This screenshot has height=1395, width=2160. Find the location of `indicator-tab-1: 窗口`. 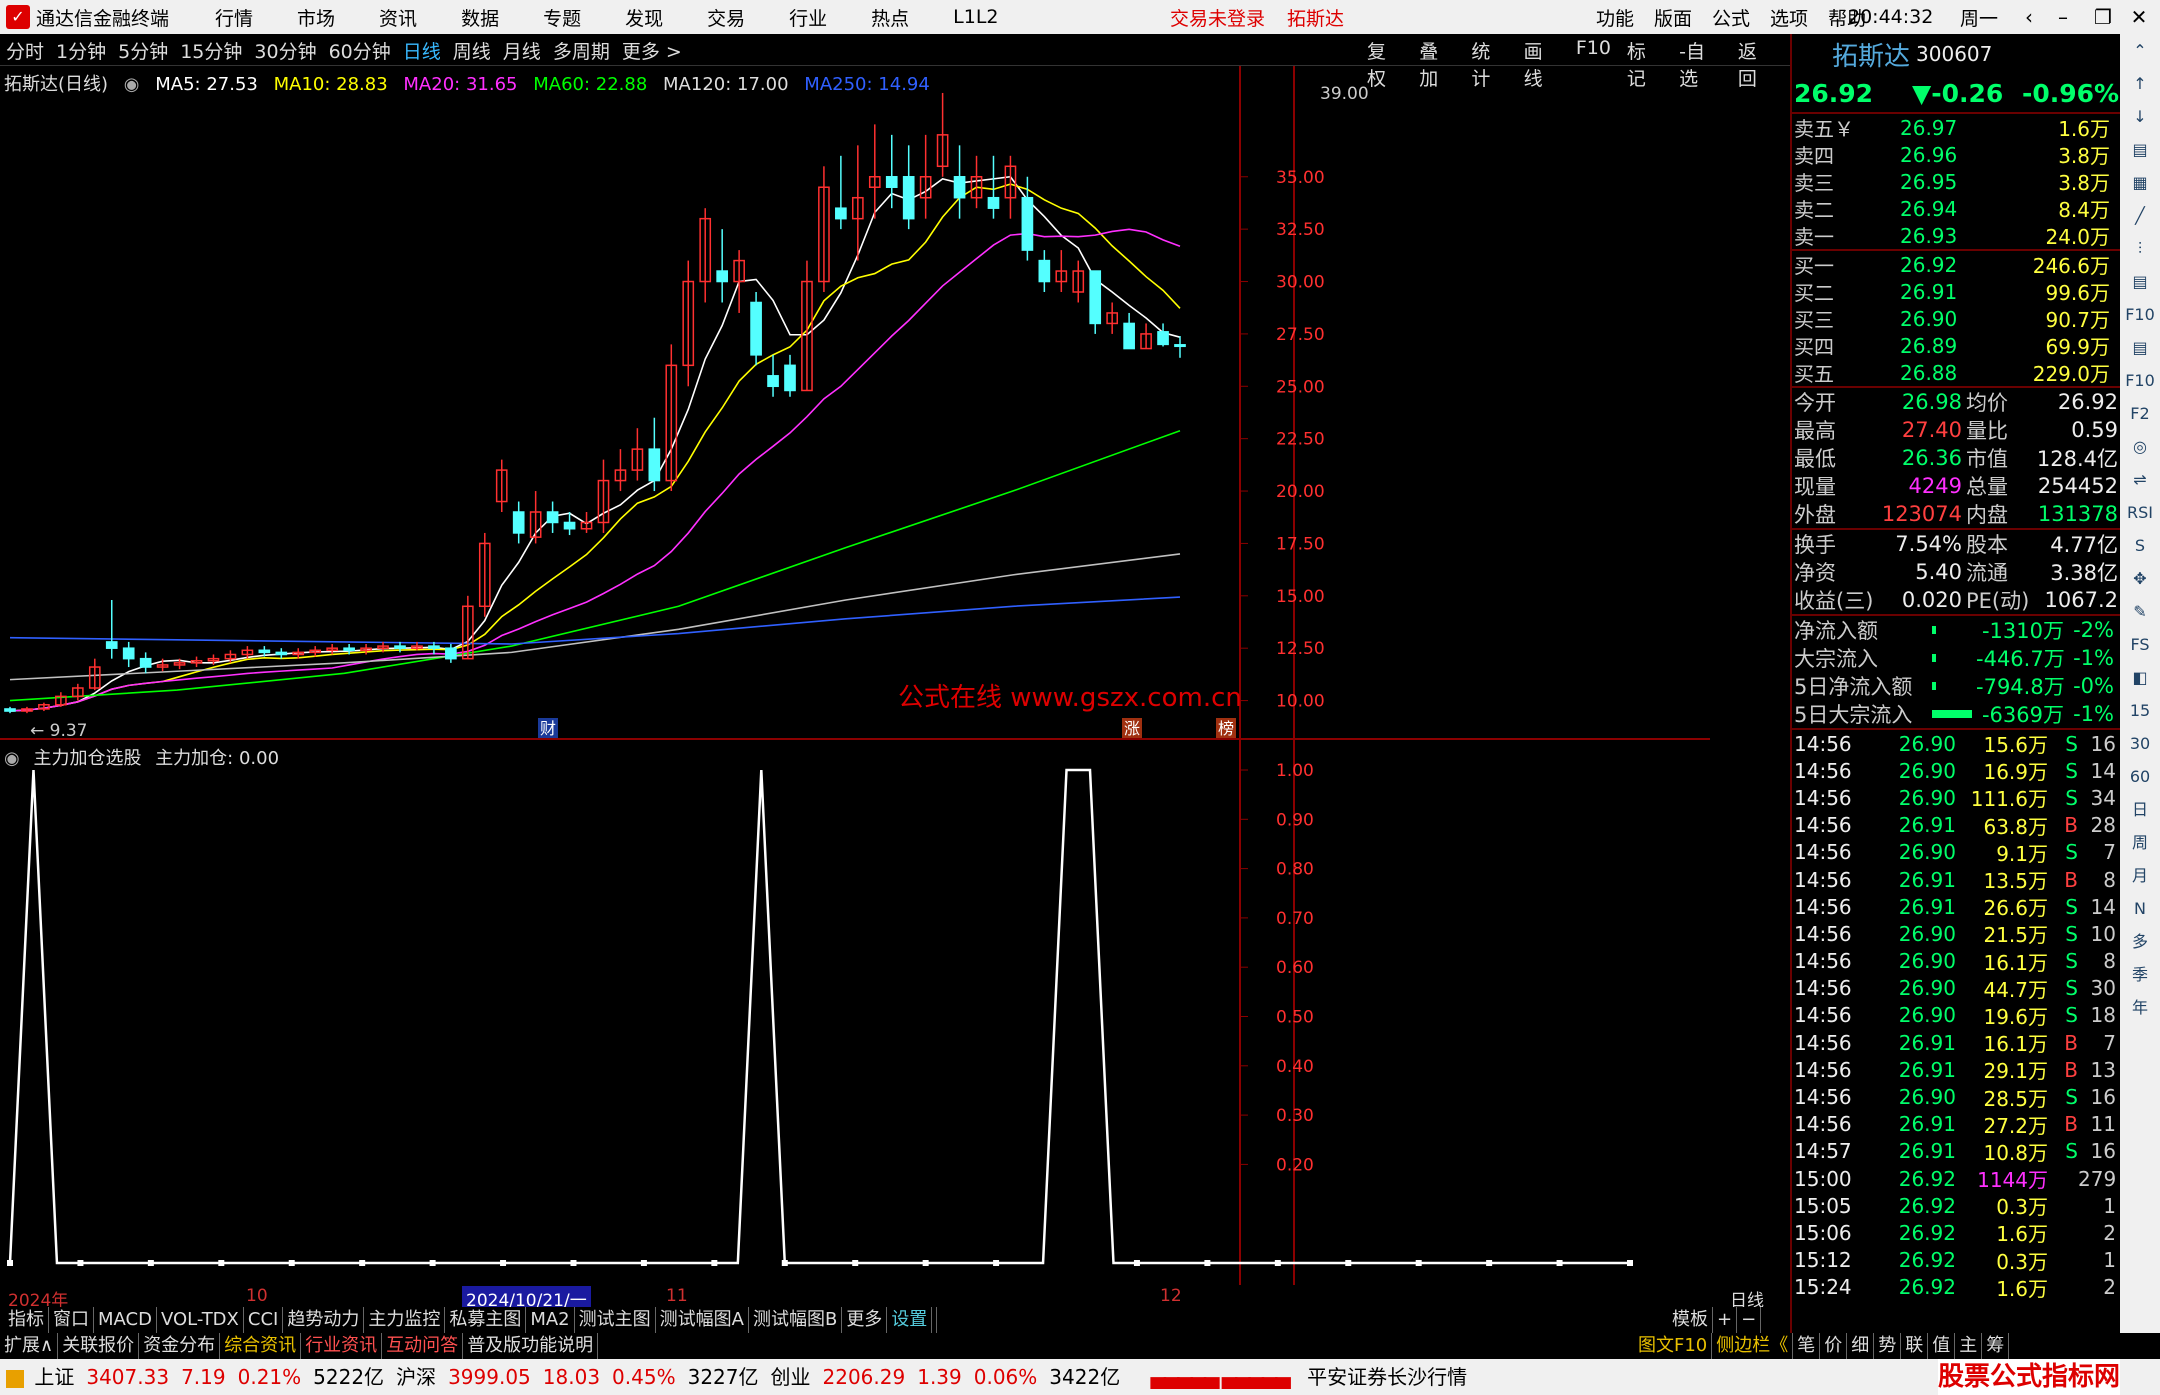

indicator-tab-1: 窗口 is located at coordinates (71, 1320).